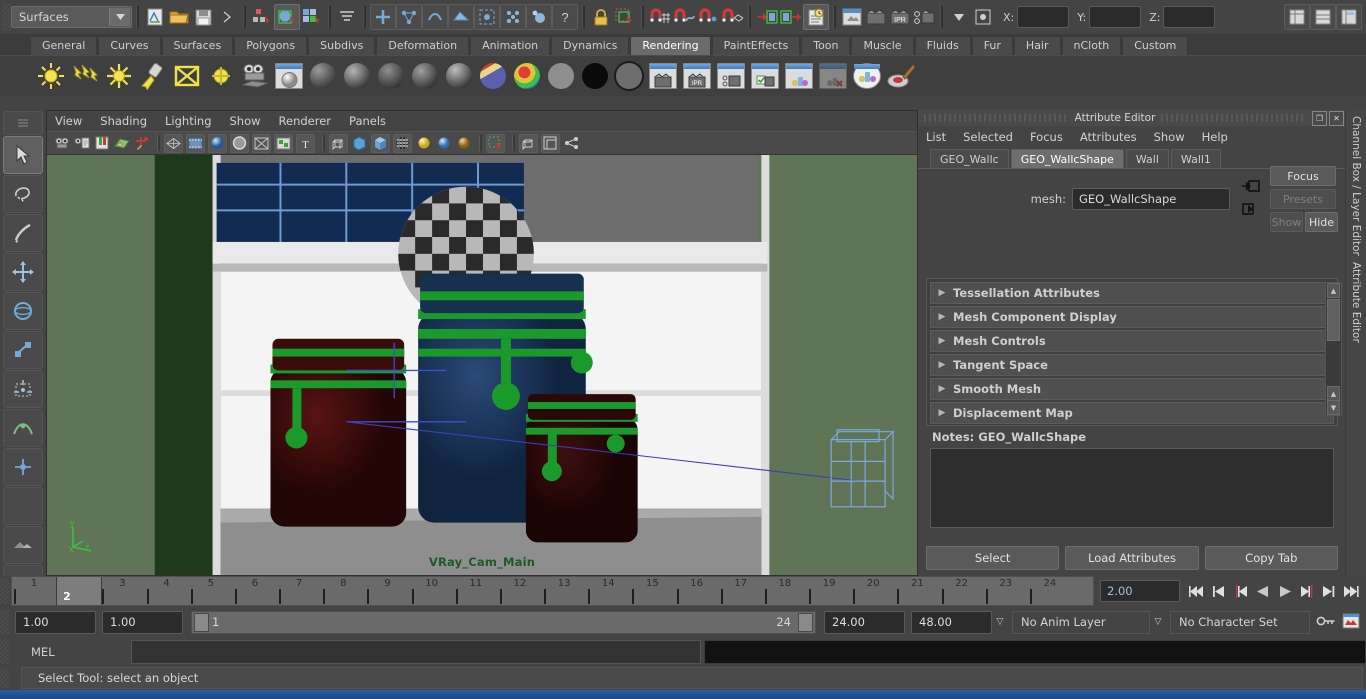  Describe the element at coordinates (425, 76) in the screenshot. I see `phong-e-material-icon` at that location.